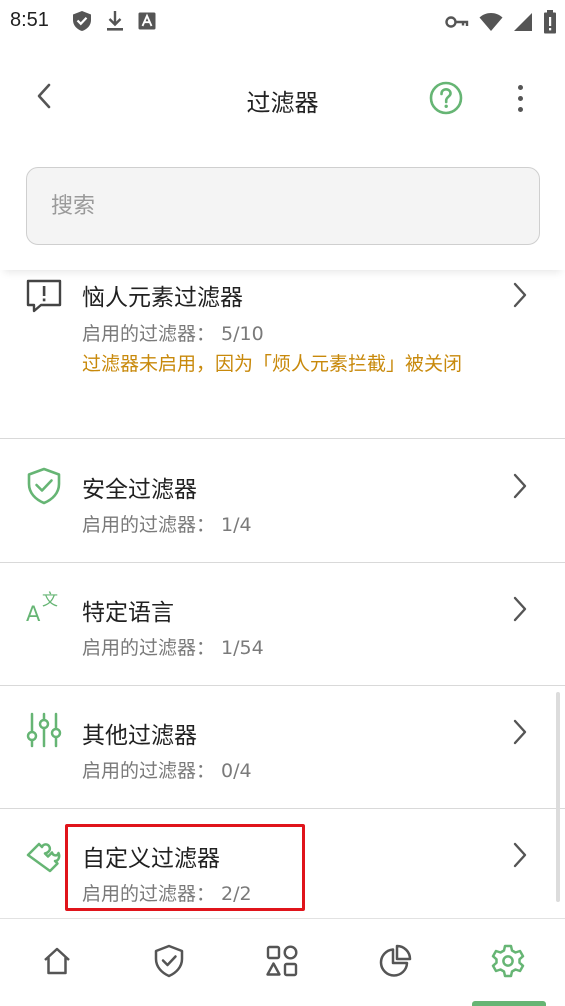  I want to click on search-area, so click(282, 208).